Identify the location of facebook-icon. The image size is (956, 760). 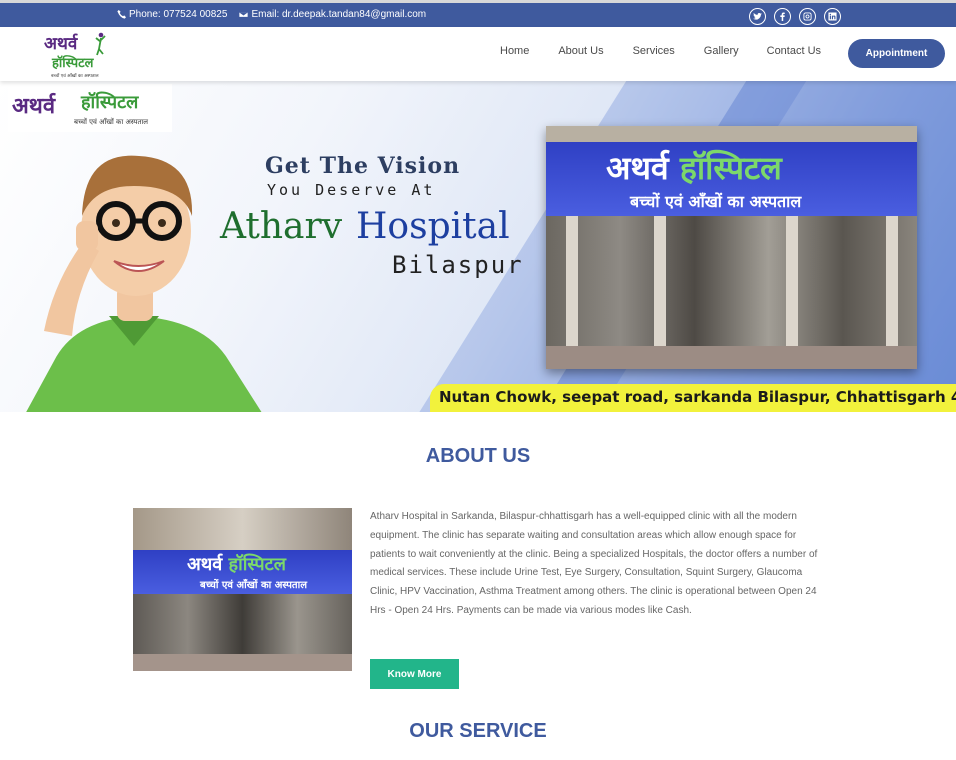
(782, 16).